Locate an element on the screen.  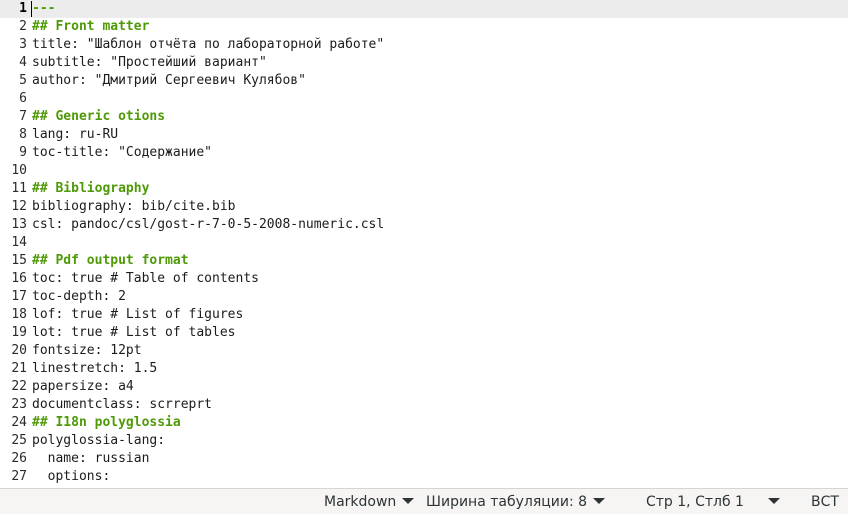
line-text: ## Front matter is located at coordinates (91, 26).